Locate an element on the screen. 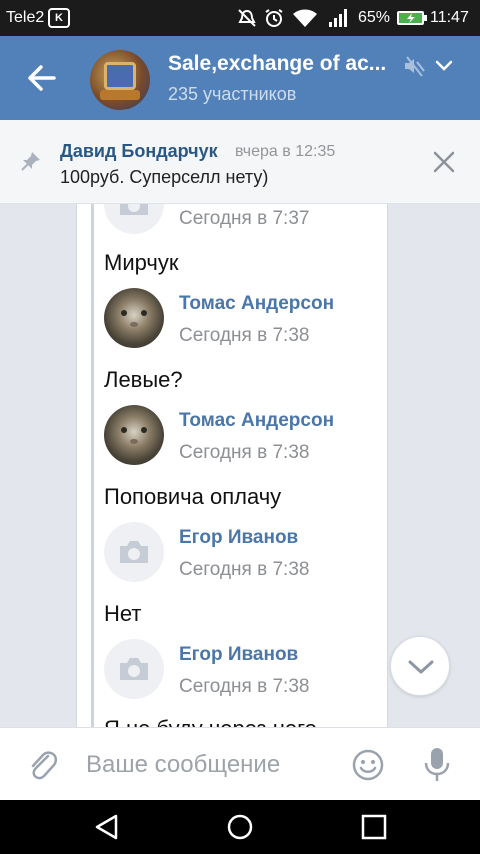 The width and height of the screenshot is (480, 854). vk-notification-icon: K is located at coordinates (59, 18).